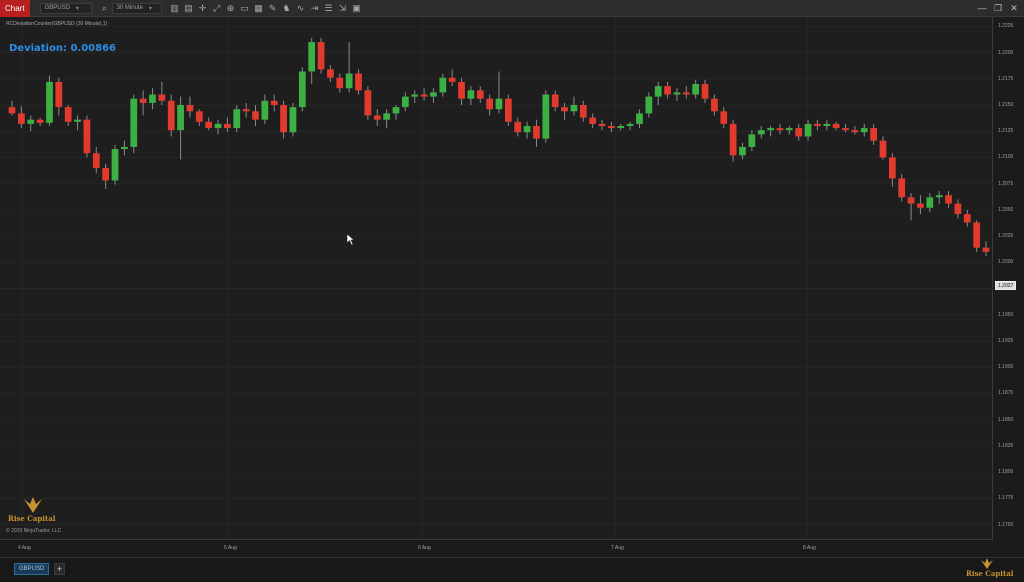 Image resolution: width=1024 pixels, height=582 pixels. Describe the element at coordinates (105, 8) in the screenshot. I see `search-icon: ⌕` at that location.